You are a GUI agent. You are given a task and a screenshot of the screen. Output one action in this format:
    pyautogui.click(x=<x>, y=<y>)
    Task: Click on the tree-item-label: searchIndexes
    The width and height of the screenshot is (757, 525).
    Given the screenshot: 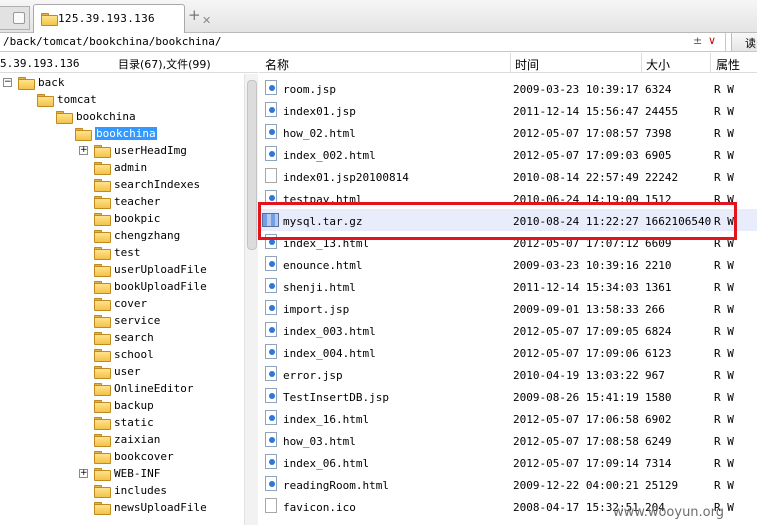 What is the action you would take?
    pyautogui.click(x=157, y=184)
    